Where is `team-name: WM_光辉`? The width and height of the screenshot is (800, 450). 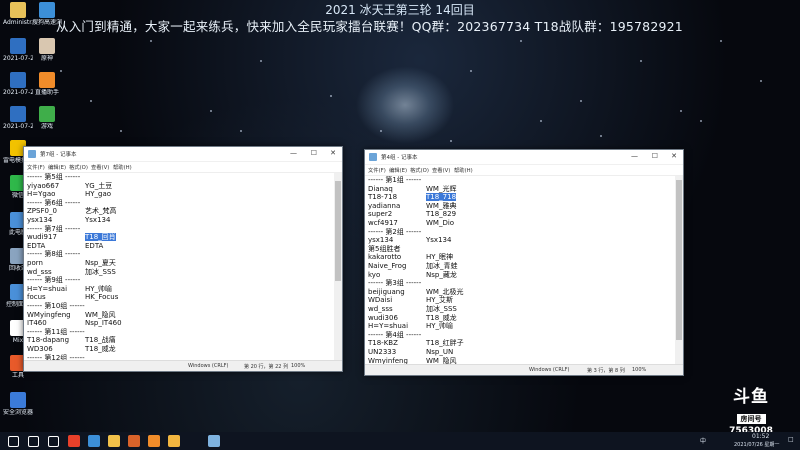
team-name: WM_光辉 is located at coordinates (441, 188).